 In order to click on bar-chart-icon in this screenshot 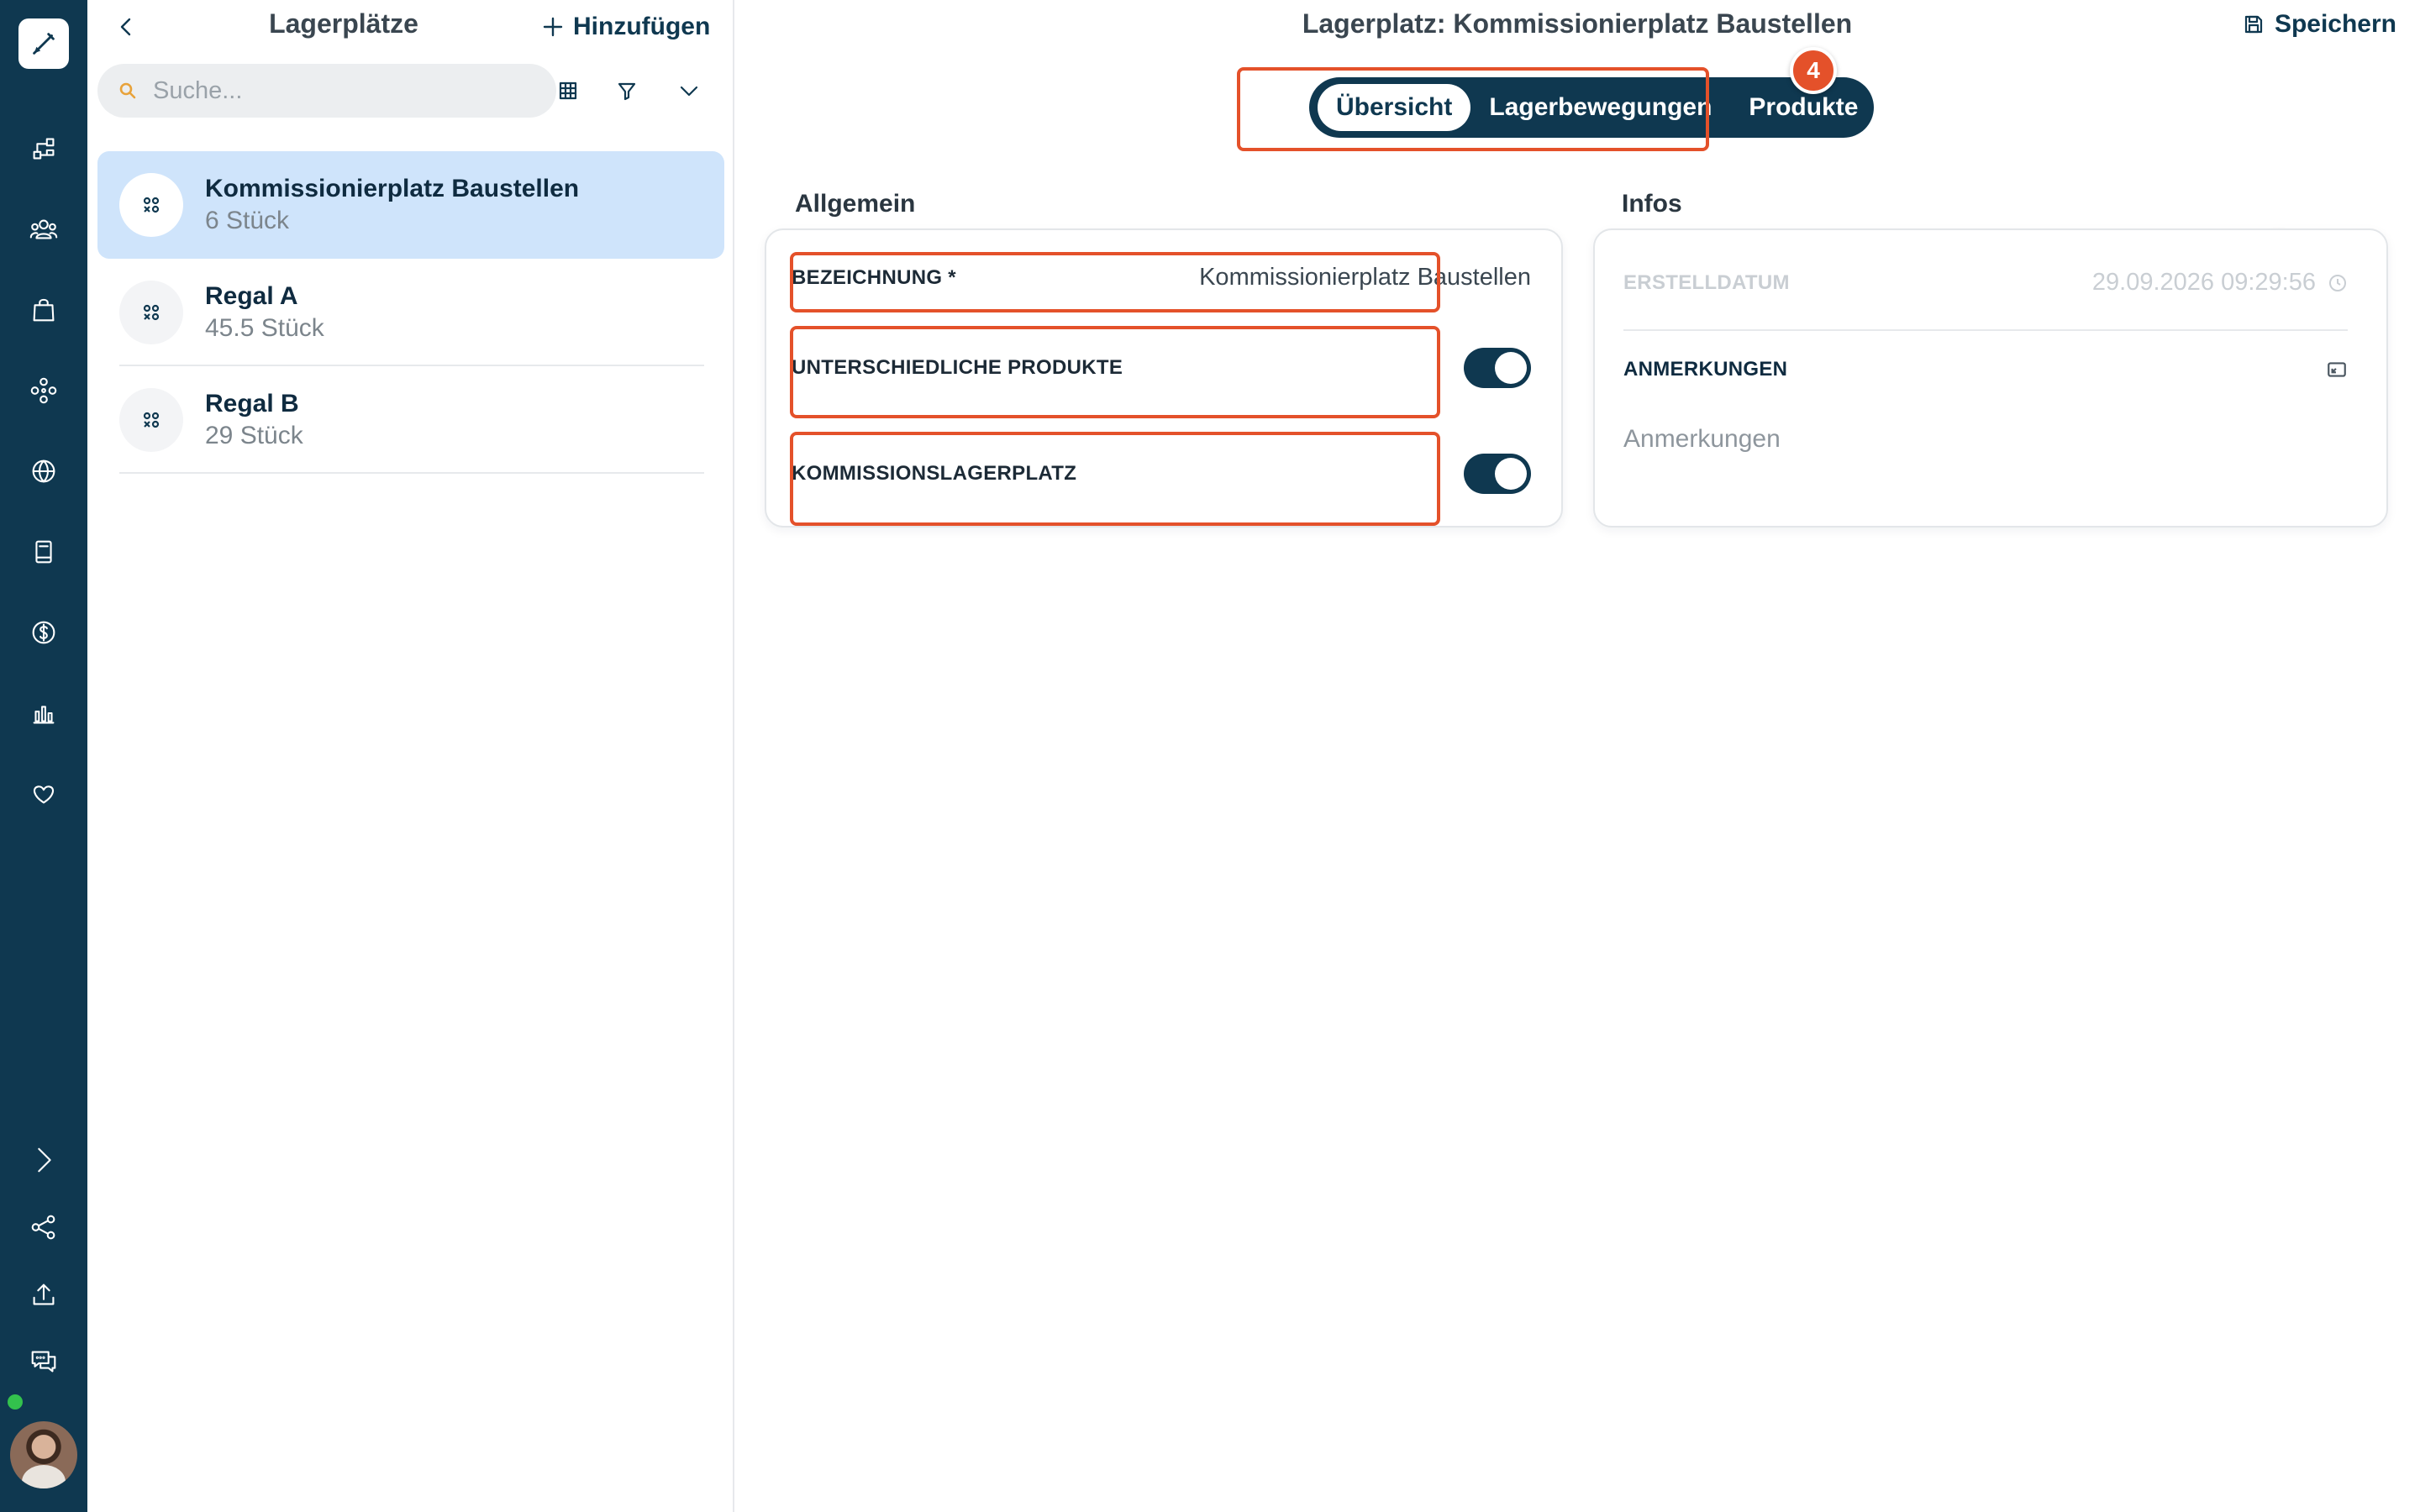, I will do `click(44, 713)`.